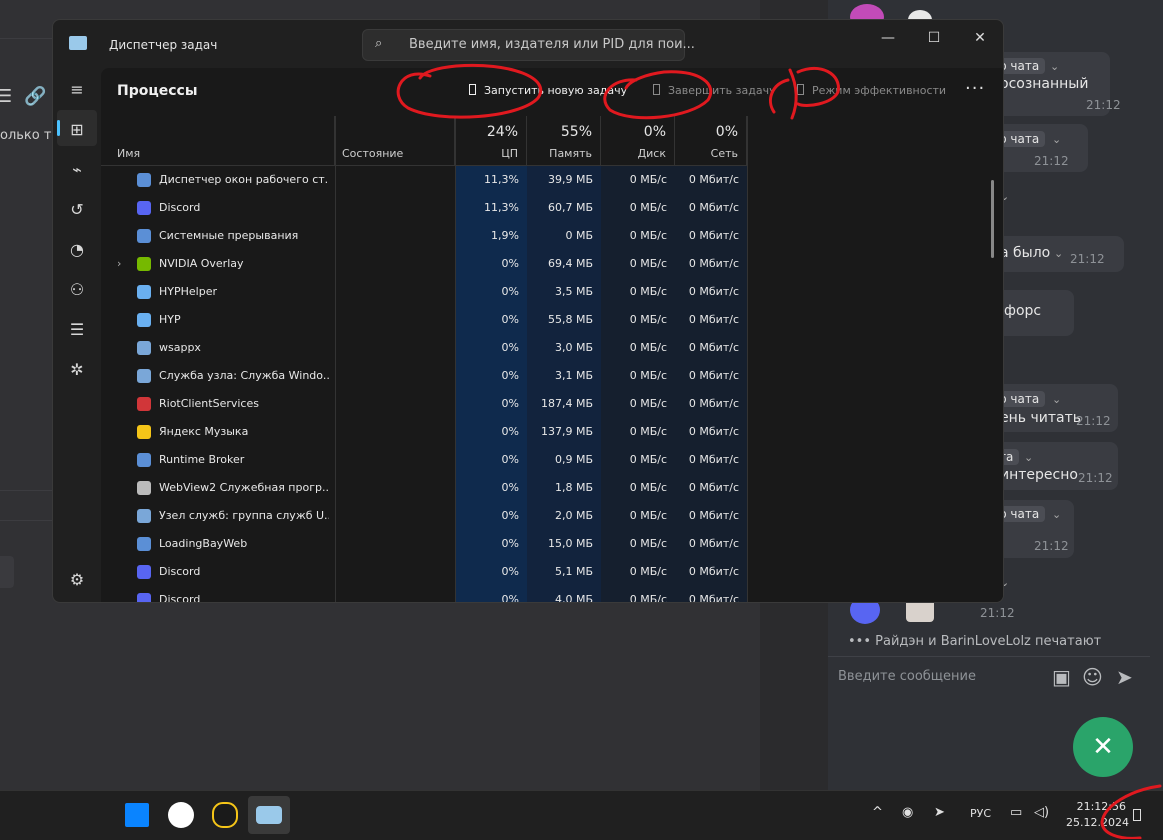  Describe the element at coordinates (77, 89) in the screenshot. I see `hamburger-icon: ≡` at that location.